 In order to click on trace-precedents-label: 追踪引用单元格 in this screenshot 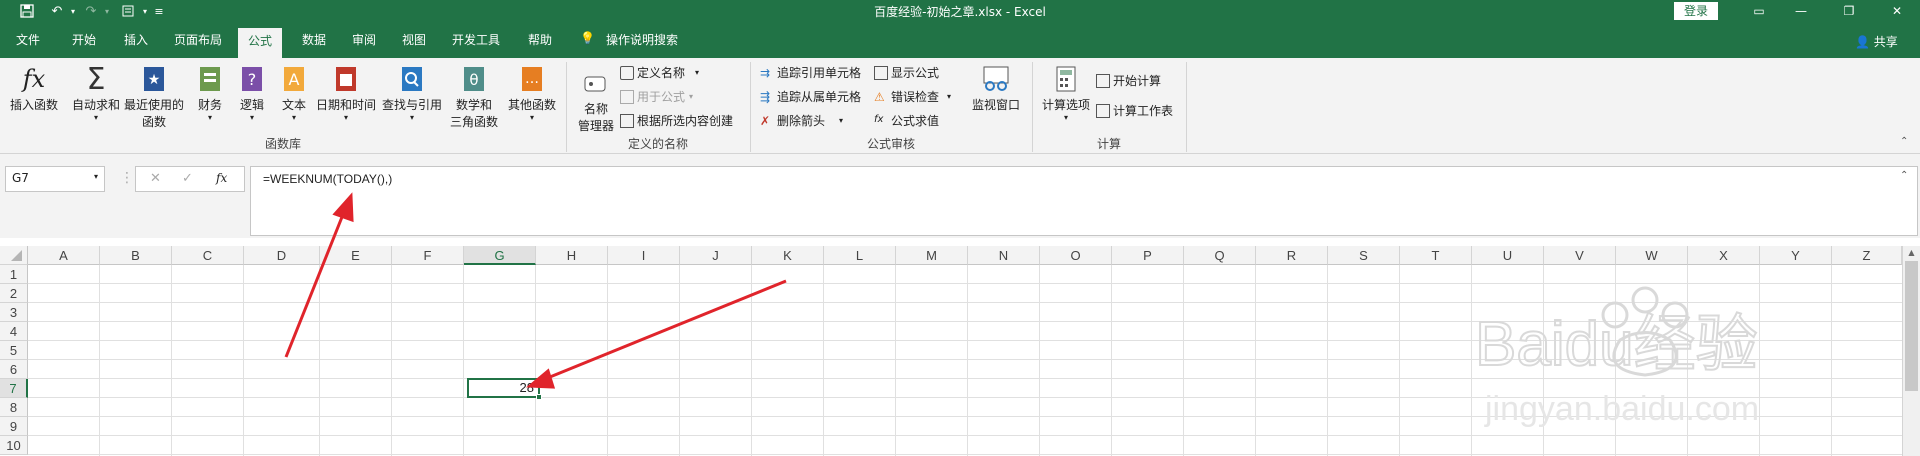, I will do `click(819, 73)`.